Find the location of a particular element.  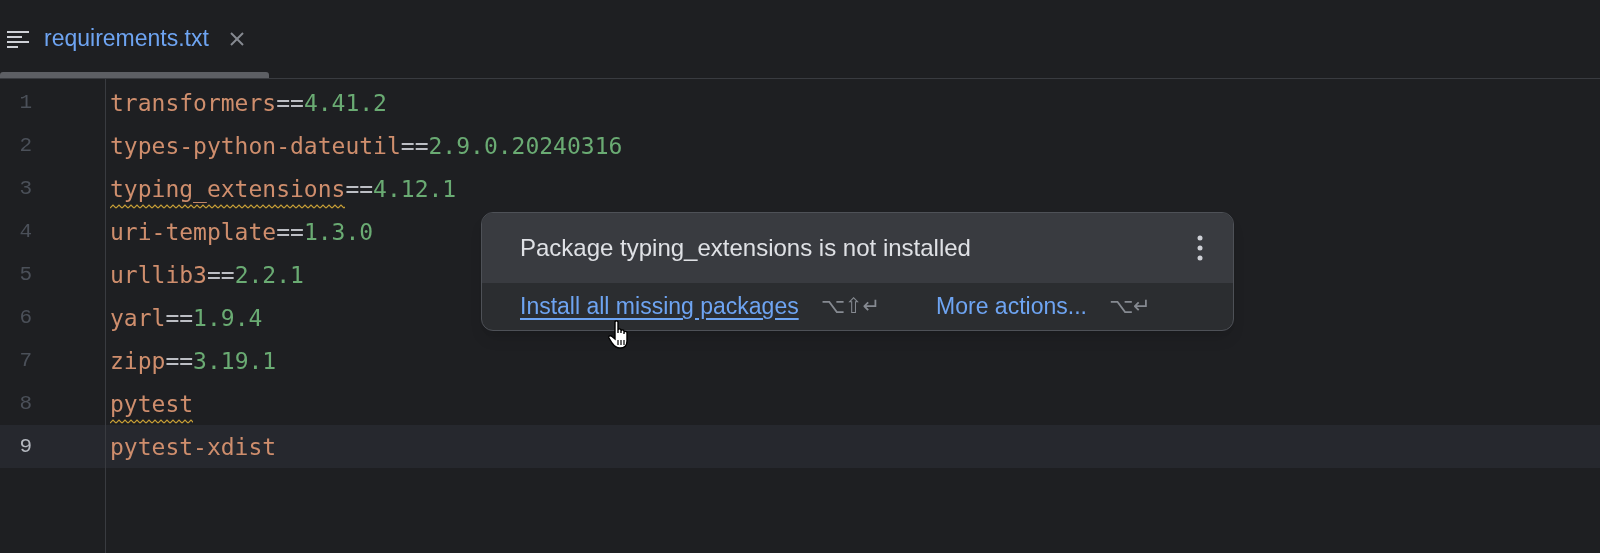

code-line: transformers==4.41.2 is located at coordinates (248, 103).